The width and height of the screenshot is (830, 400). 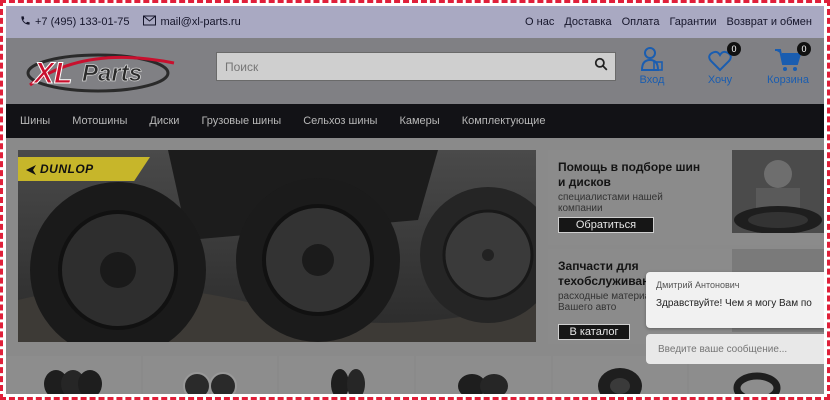 I want to click on cart-badge: 0, so click(x=804, y=49).